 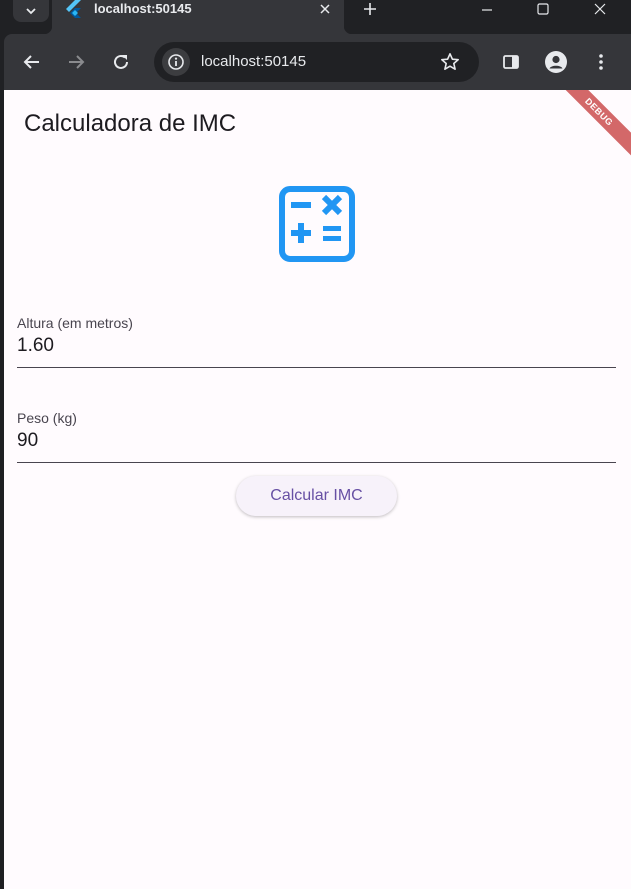 I want to click on height-underline, so click(x=316, y=367).